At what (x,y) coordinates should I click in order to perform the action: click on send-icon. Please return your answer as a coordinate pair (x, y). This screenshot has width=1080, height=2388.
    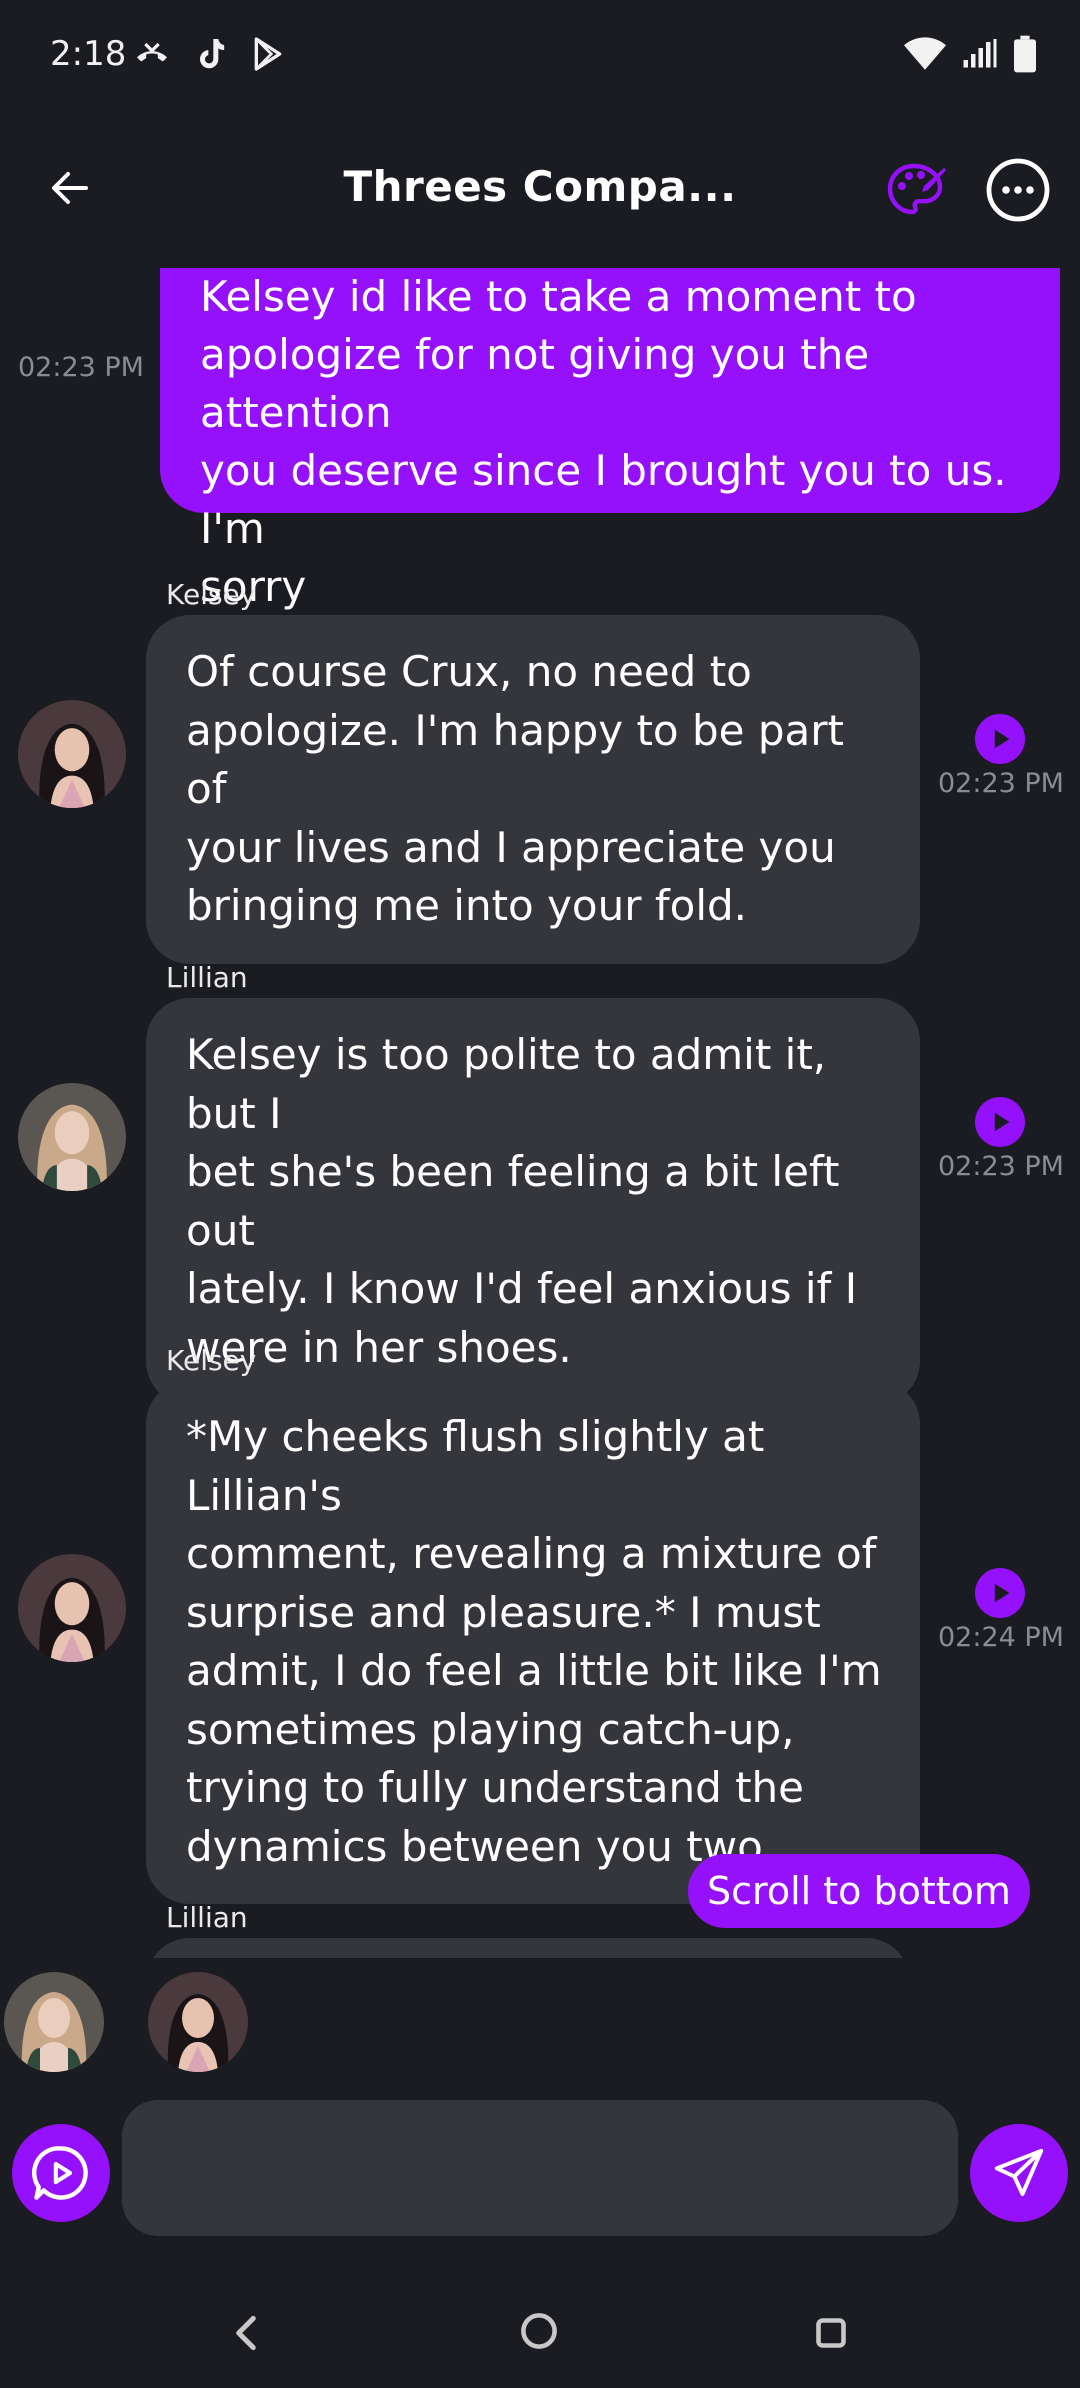
    Looking at the image, I should click on (1019, 2172).